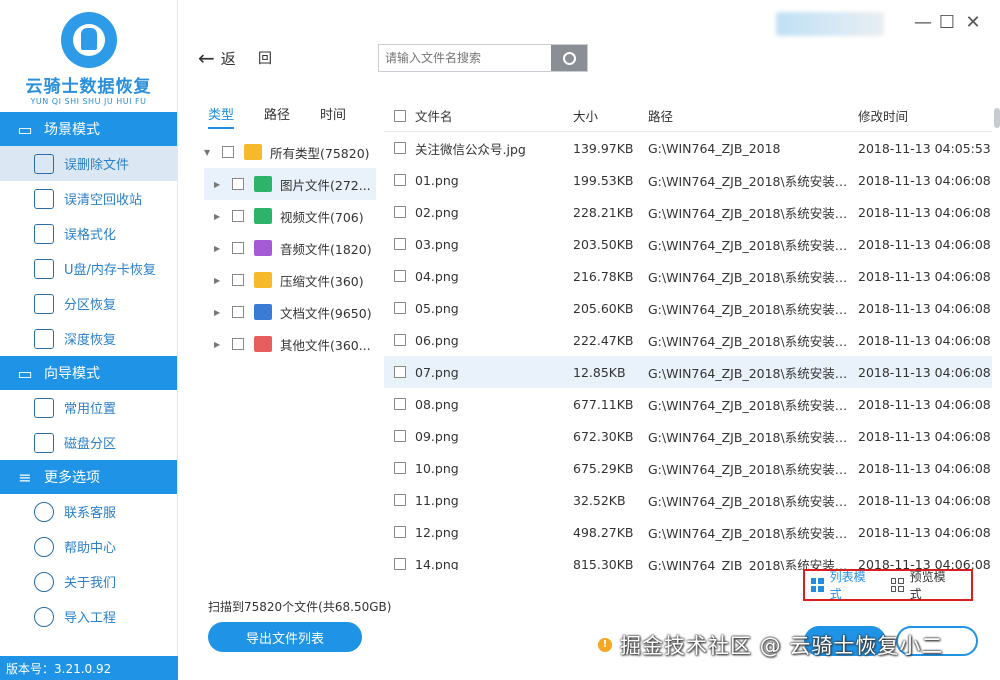  Describe the element at coordinates (88, 616) in the screenshot. I see `sidebar-item: 导入工程` at that location.